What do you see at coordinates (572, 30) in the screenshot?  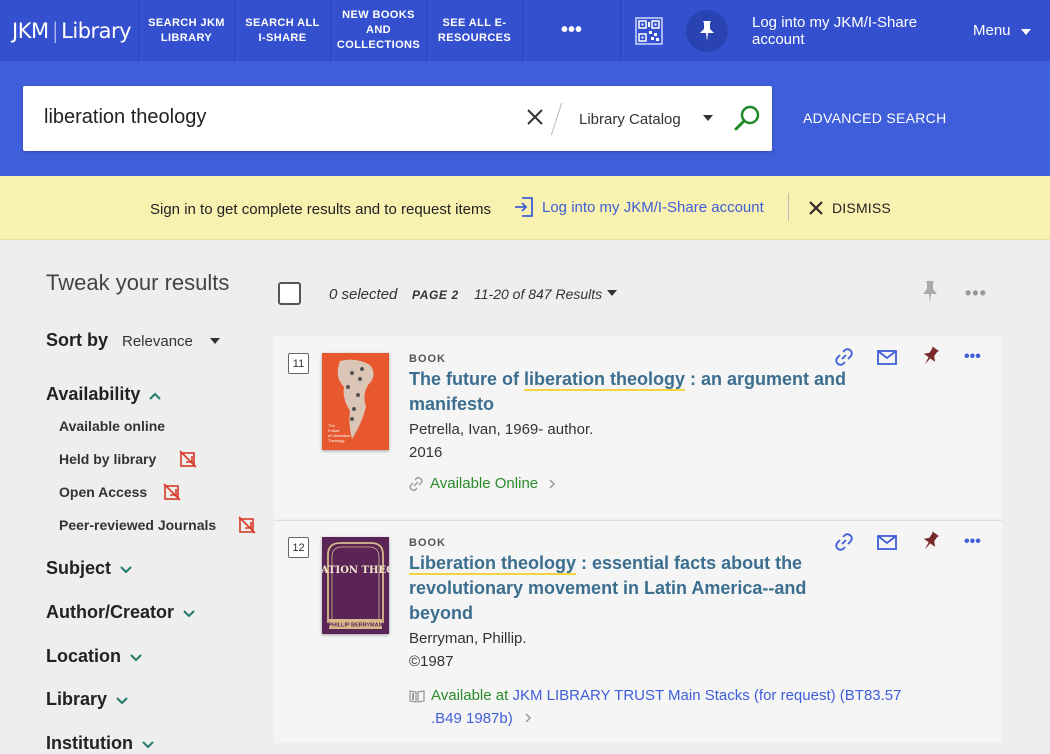 I see `more-nav-button: •••` at bounding box center [572, 30].